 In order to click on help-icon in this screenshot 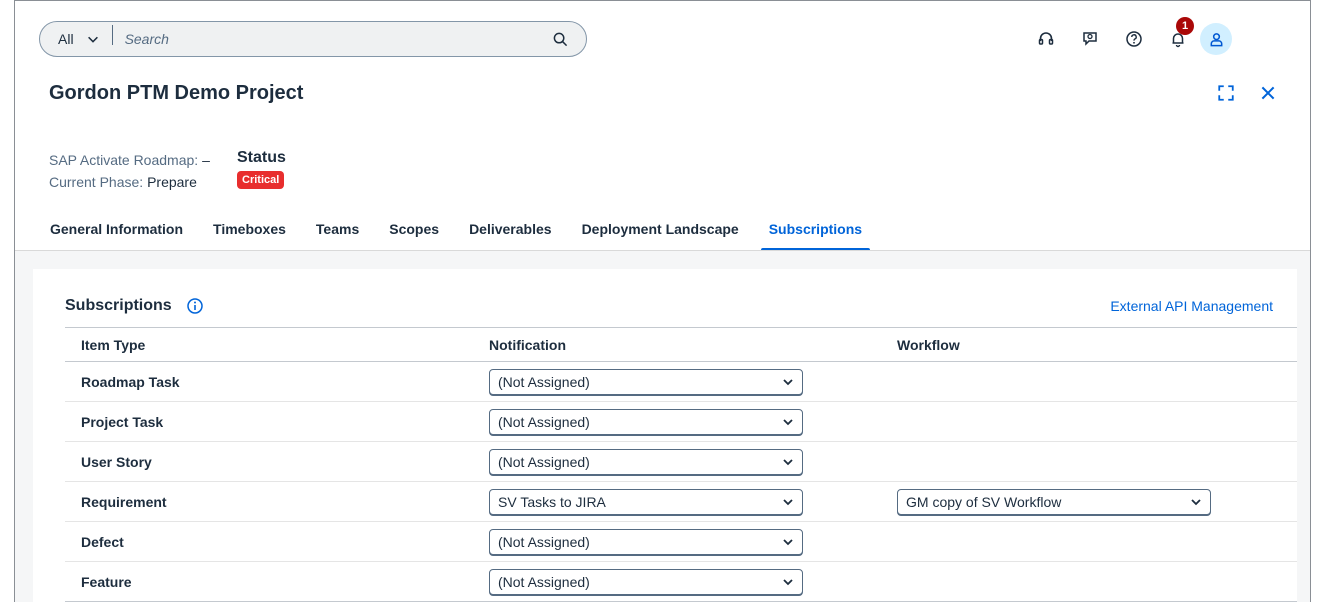, I will do `click(1134, 39)`.